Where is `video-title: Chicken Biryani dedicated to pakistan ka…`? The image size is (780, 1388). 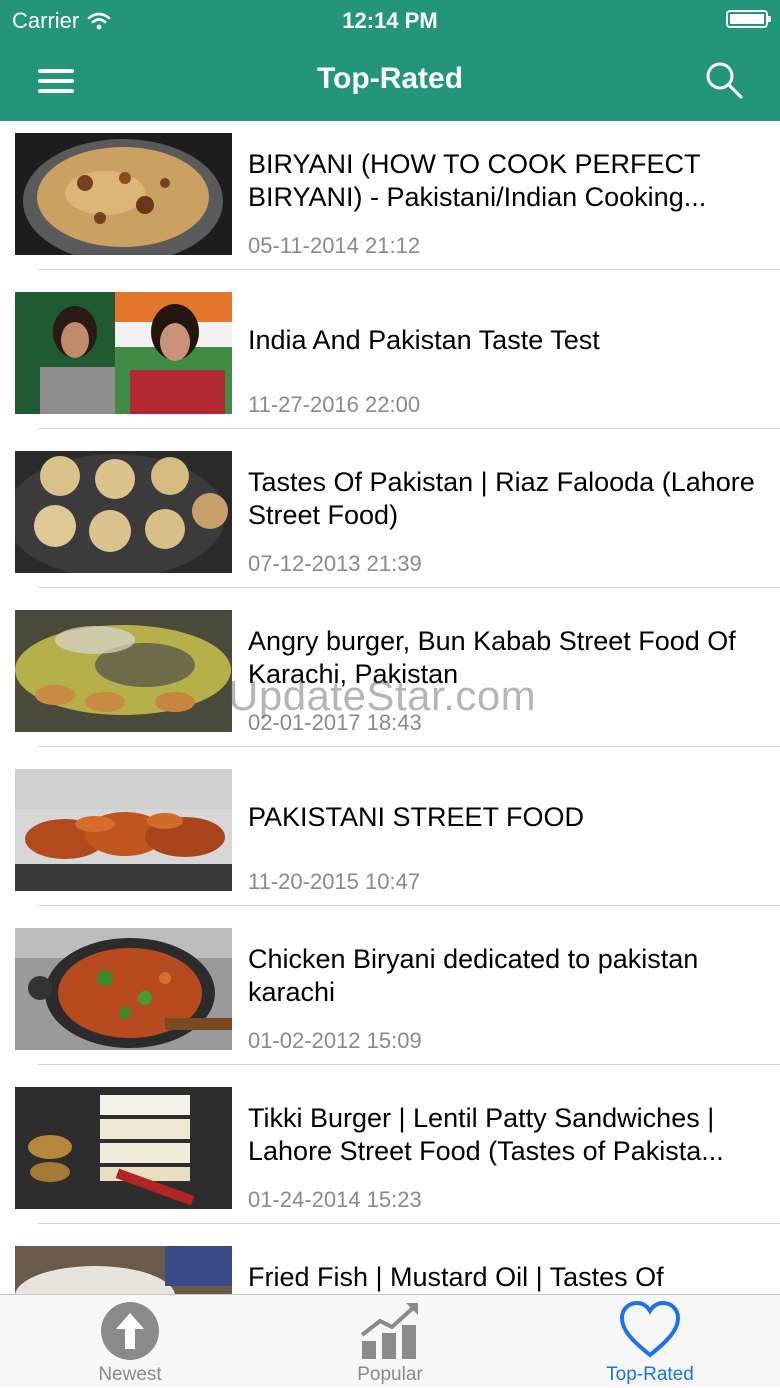 video-title: Chicken Biryani dedicated to pakistan ka… is located at coordinates (473, 975).